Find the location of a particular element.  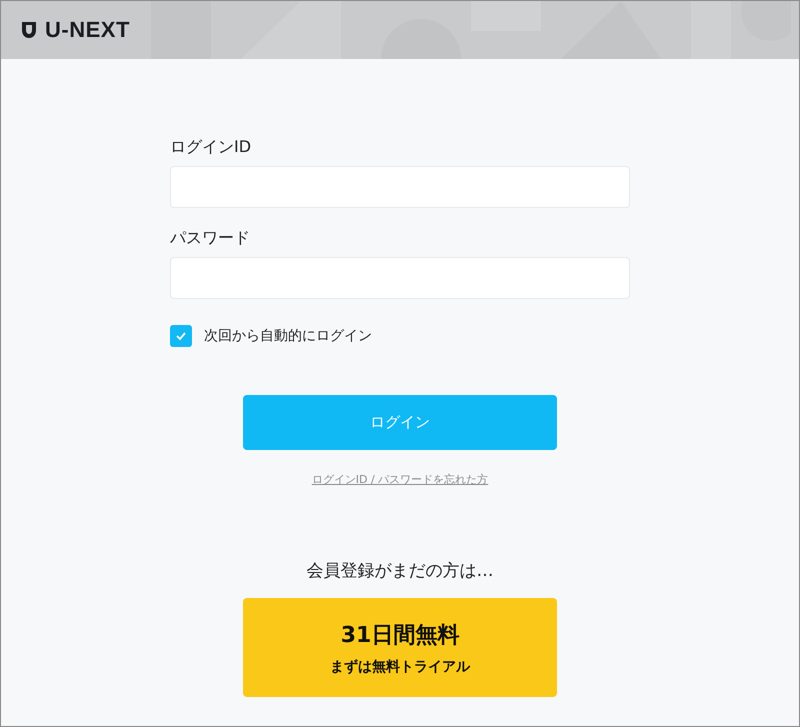

checkmark-icon is located at coordinates (181, 336).